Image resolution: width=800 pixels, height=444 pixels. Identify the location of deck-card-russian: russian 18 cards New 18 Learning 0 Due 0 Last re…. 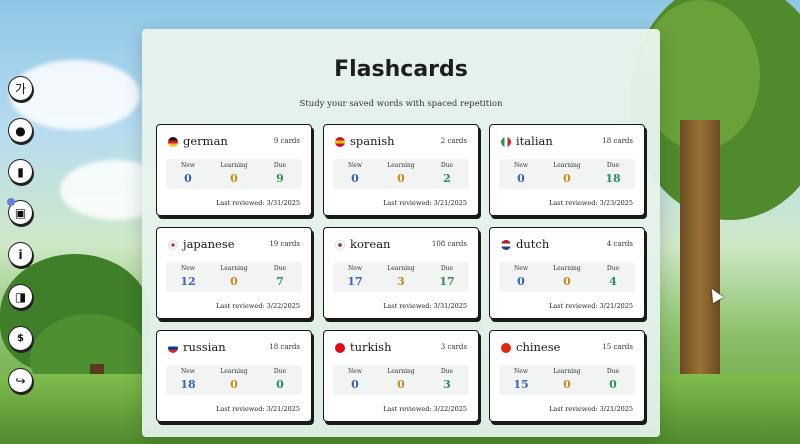
(234, 376).